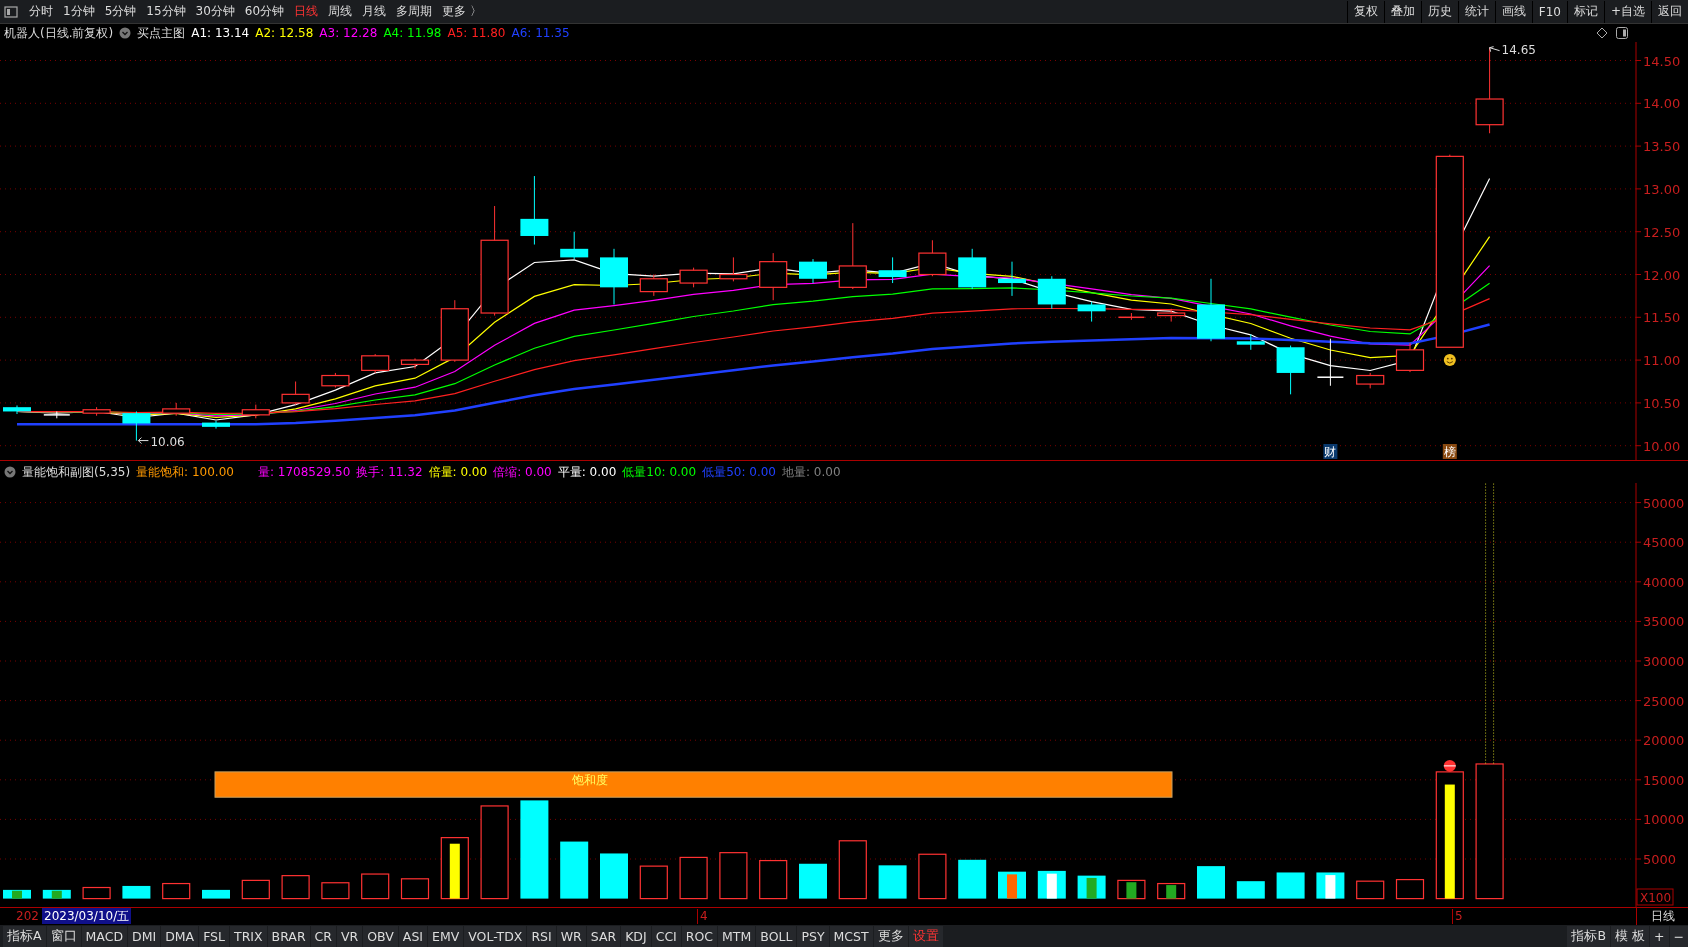 This screenshot has width=1688, height=947. Describe the element at coordinates (1664, 622) in the screenshot. I see `axis-label: 35000` at that location.